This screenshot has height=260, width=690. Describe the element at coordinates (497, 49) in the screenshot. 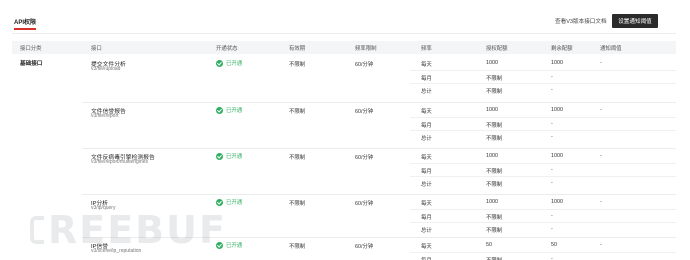

I see `col-granted-quota: 授权配额` at that location.